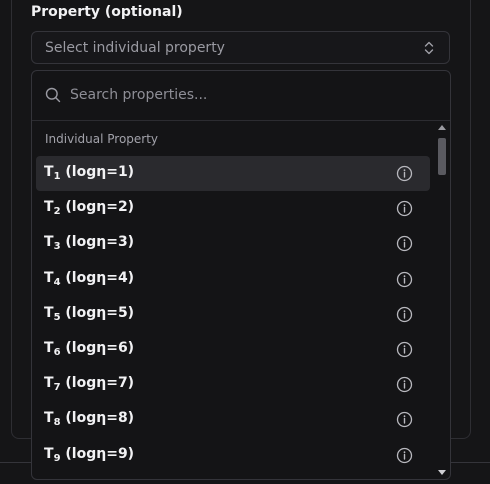  I want to click on property-option-label: T1 (logη=1), so click(89, 173).